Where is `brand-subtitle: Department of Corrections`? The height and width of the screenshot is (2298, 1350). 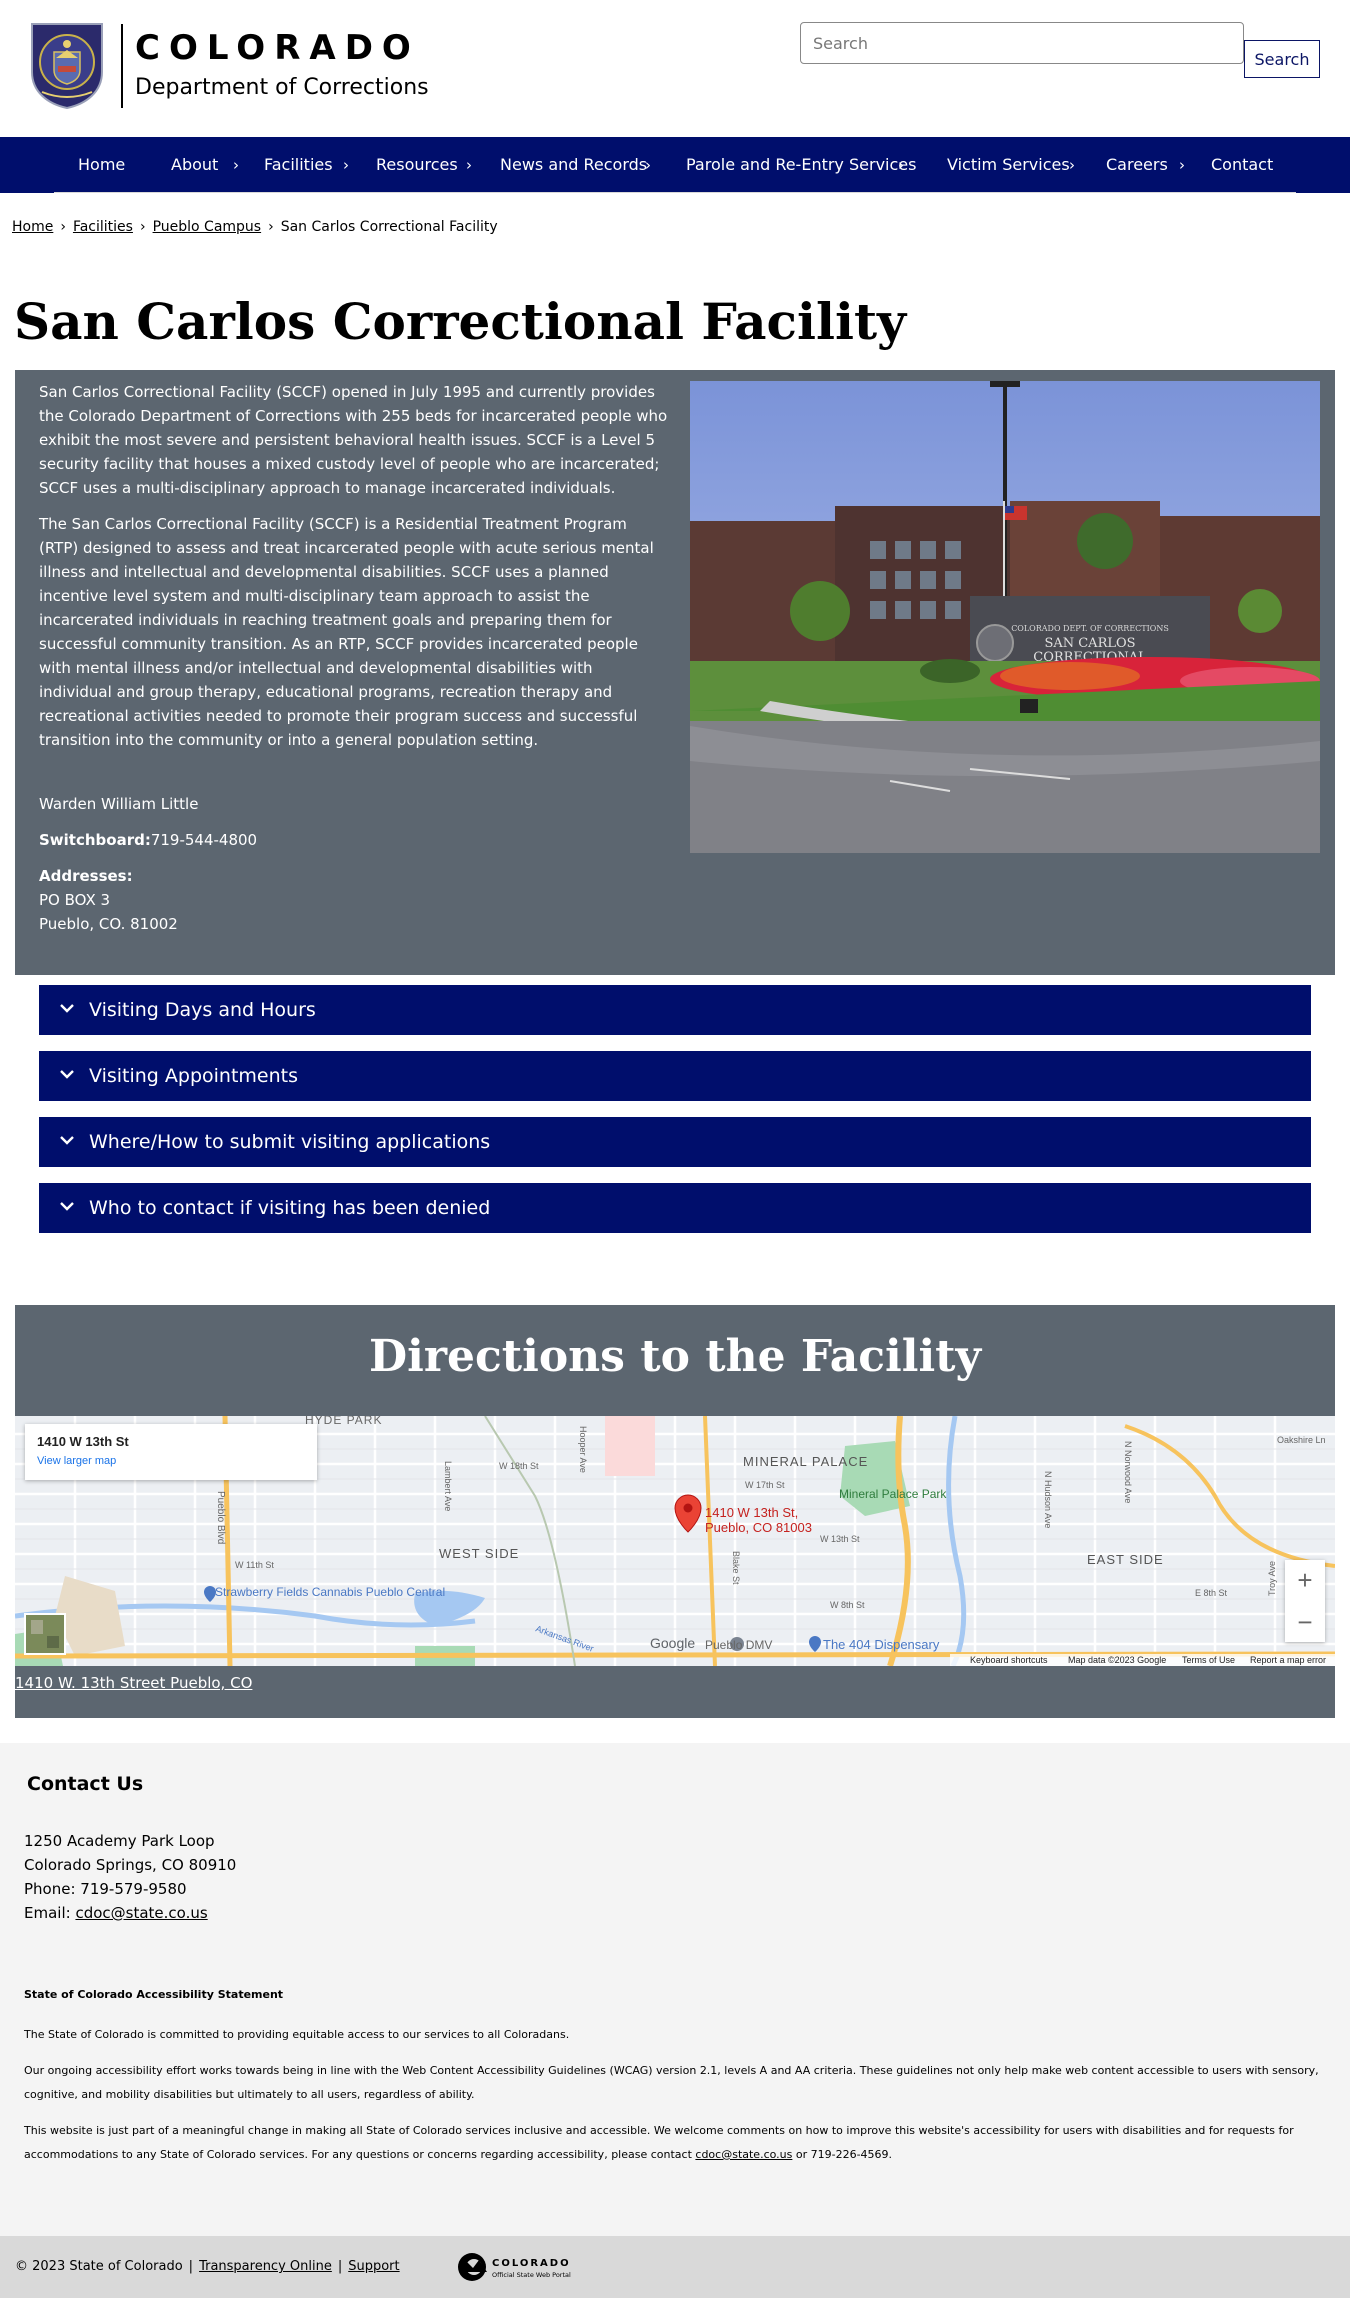 brand-subtitle: Department of Corrections is located at coordinates (282, 87).